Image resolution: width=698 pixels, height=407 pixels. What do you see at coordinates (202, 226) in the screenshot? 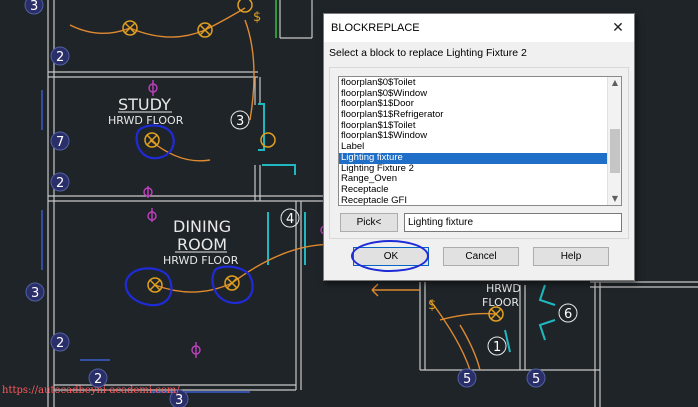
I see `room-label-dining-1: DINING` at bounding box center [202, 226].